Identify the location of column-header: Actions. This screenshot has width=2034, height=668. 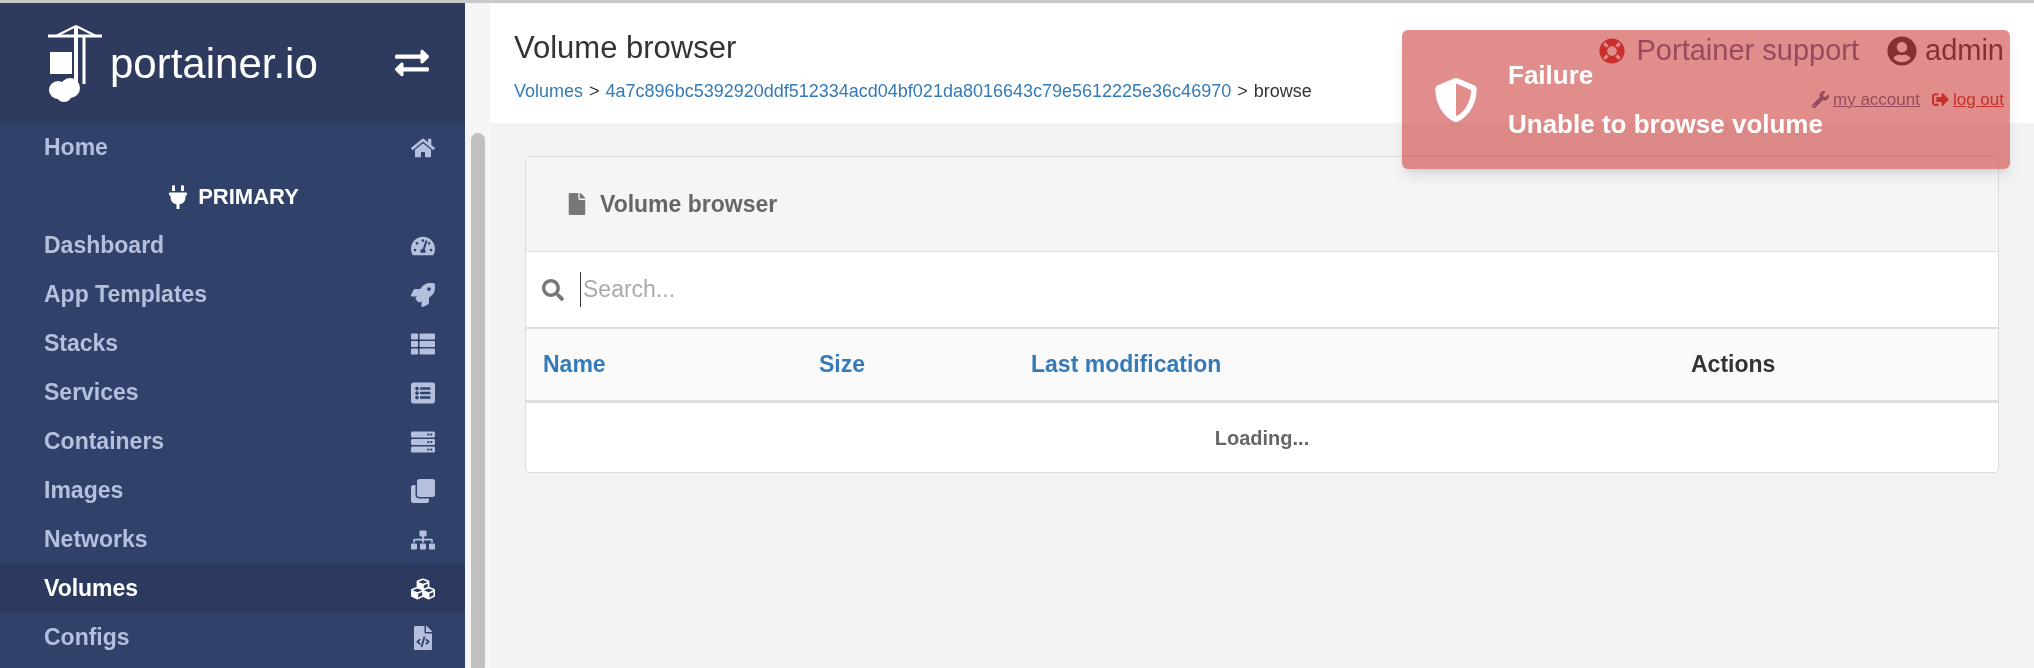
(1734, 365).